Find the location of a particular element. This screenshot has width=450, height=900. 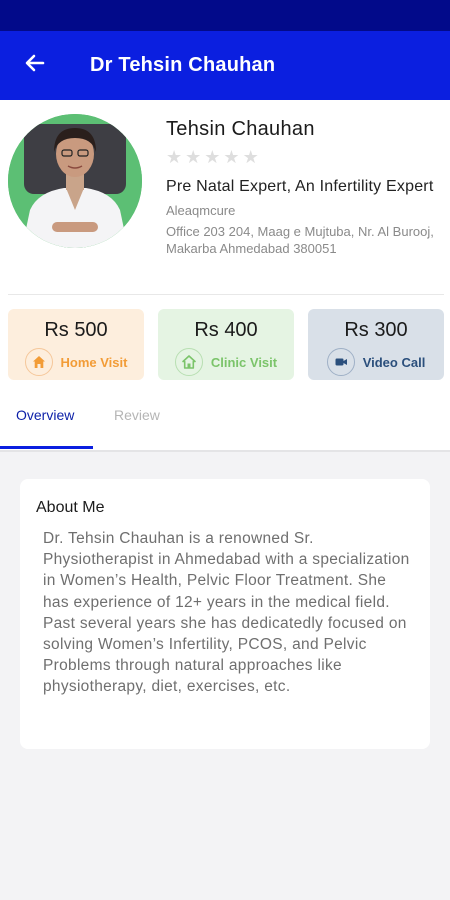

active-tab-indicator is located at coordinates (46, 447).